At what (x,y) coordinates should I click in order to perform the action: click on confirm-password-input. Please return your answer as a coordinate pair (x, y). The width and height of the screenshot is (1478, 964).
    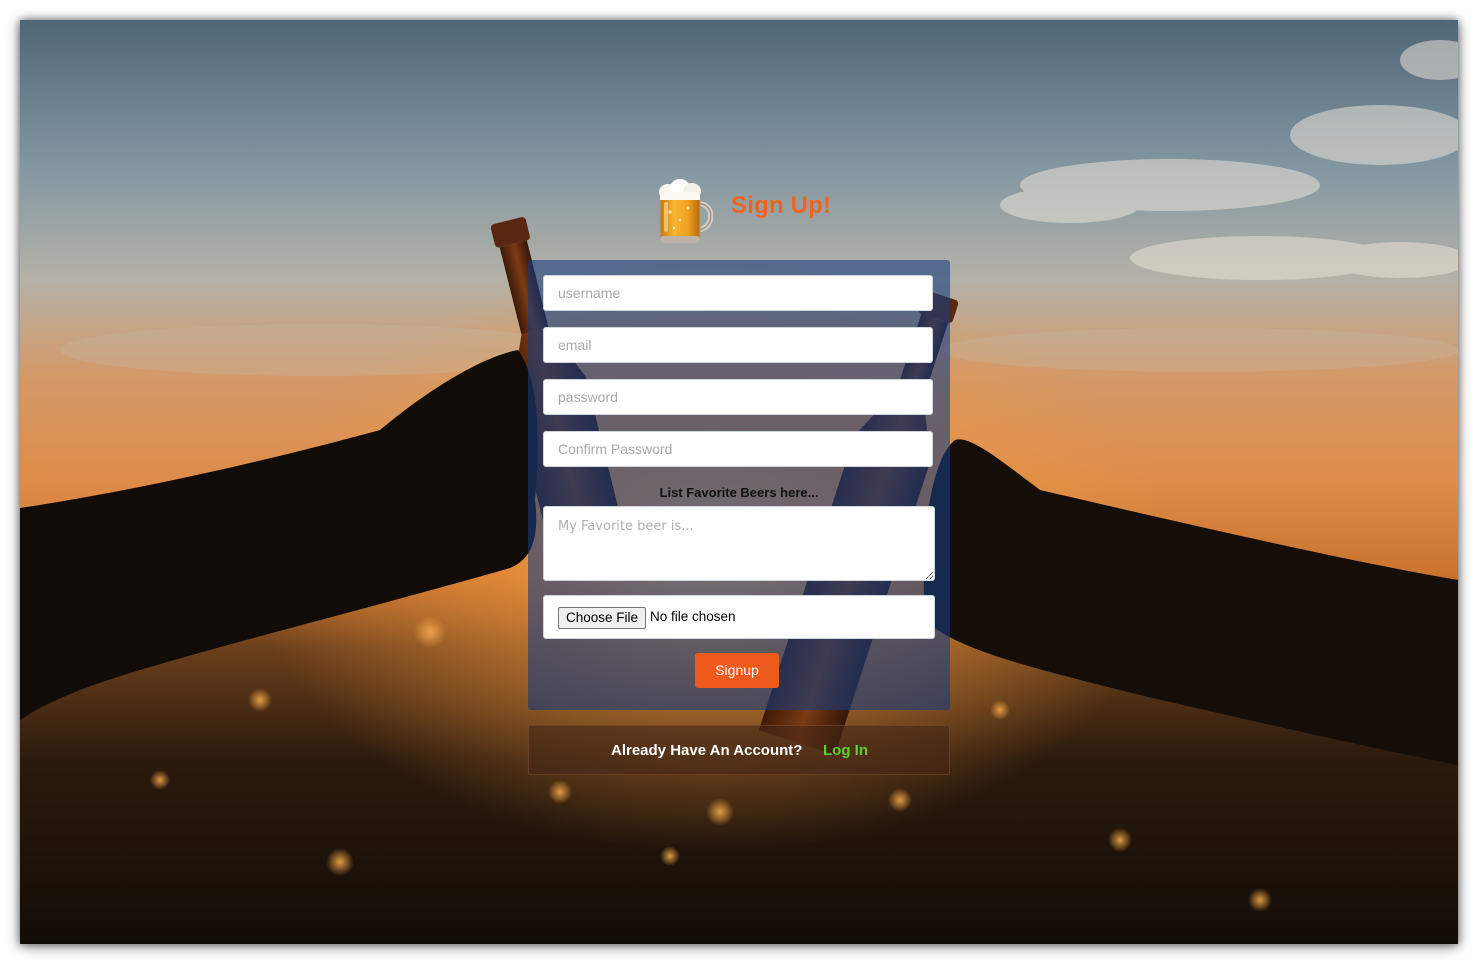
    Looking at the image, I should click on (738, 449).